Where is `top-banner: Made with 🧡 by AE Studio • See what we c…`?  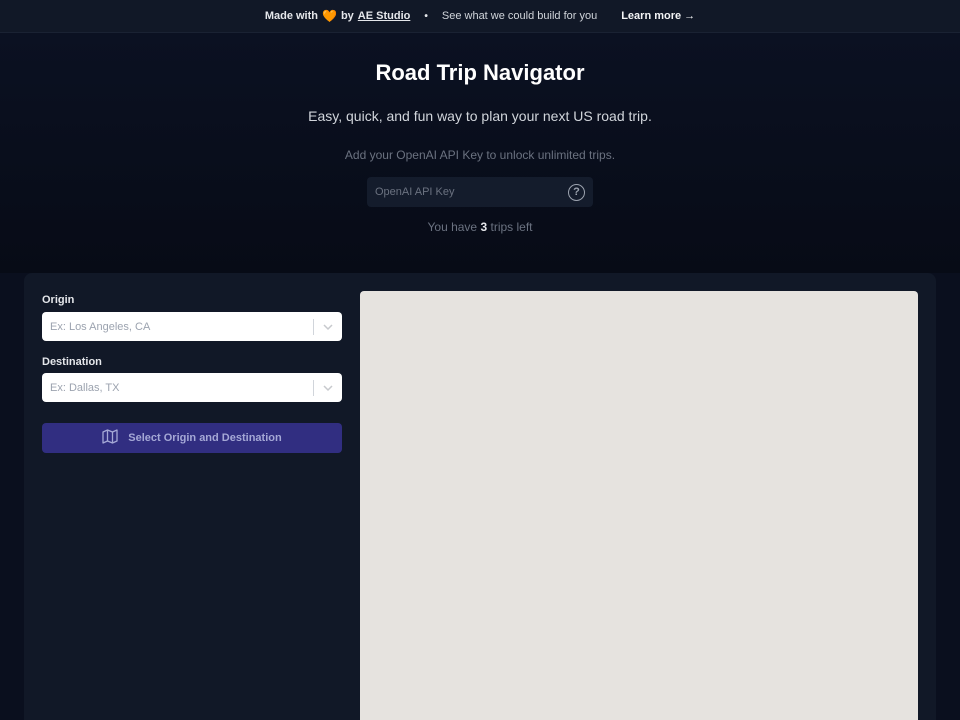 top-banner: Made with 🧡 by AE Studio • See what we c… is located at coordinates (480, 16).